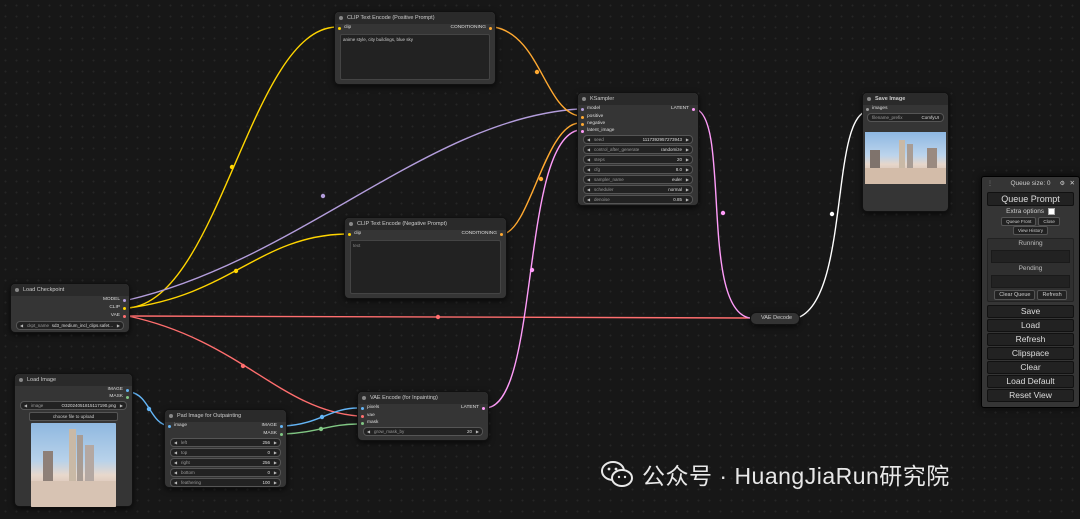 This screenshot has width=1080, height=519. I want to click on node-title: Save Image, so click(905, 99).